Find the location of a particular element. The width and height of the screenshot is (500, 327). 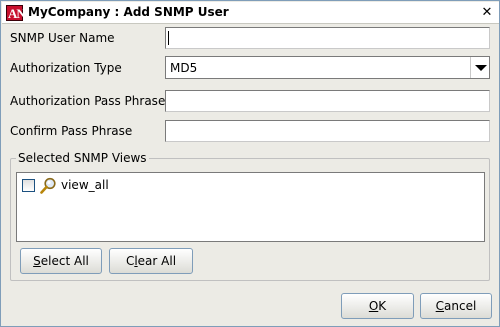

magnifier-icon is located at coordinates (48, 185).